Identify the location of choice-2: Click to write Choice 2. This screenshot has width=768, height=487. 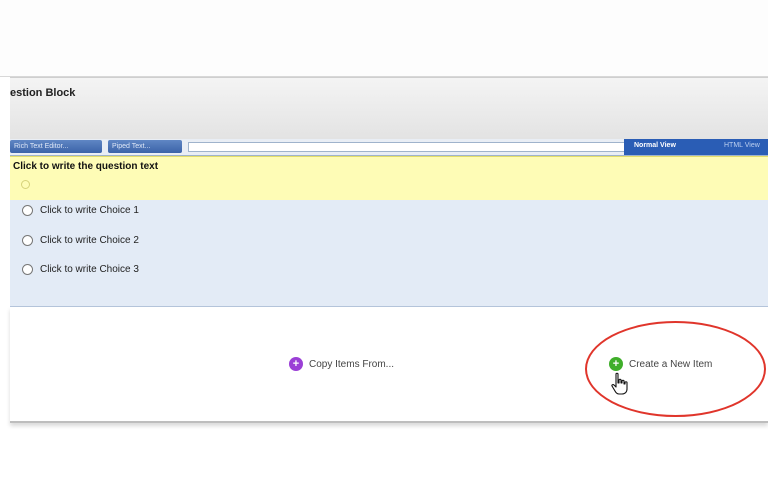
(80, 240).